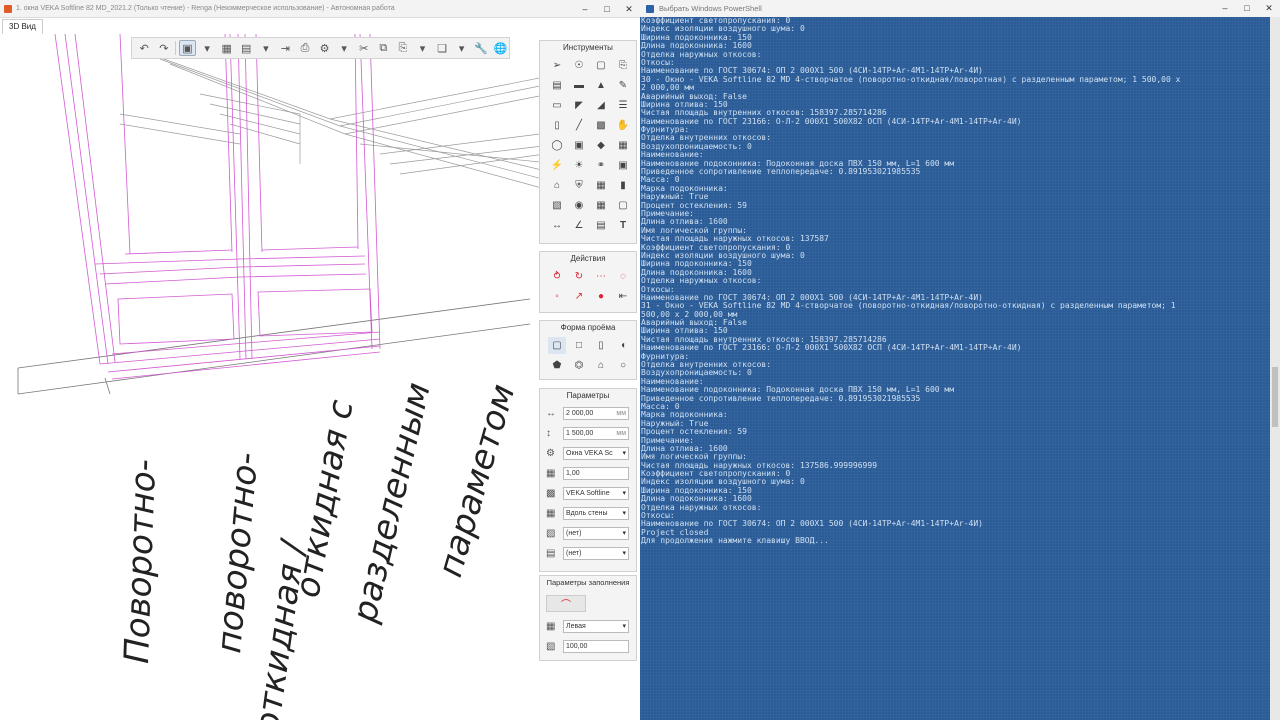 This screenshot has height=720, width=1280. I want to click on console-line: Масса: 0, so click(660, 406).